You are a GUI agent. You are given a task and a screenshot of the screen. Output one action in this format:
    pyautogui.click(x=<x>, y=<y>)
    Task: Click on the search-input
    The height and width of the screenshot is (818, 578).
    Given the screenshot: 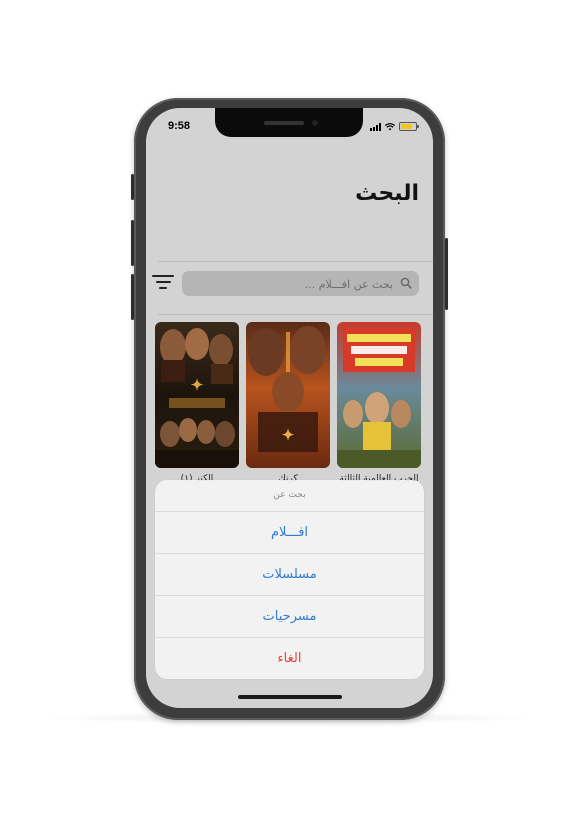 What is the action you would take?
    pyautogui.click(x=291, y=284)
    